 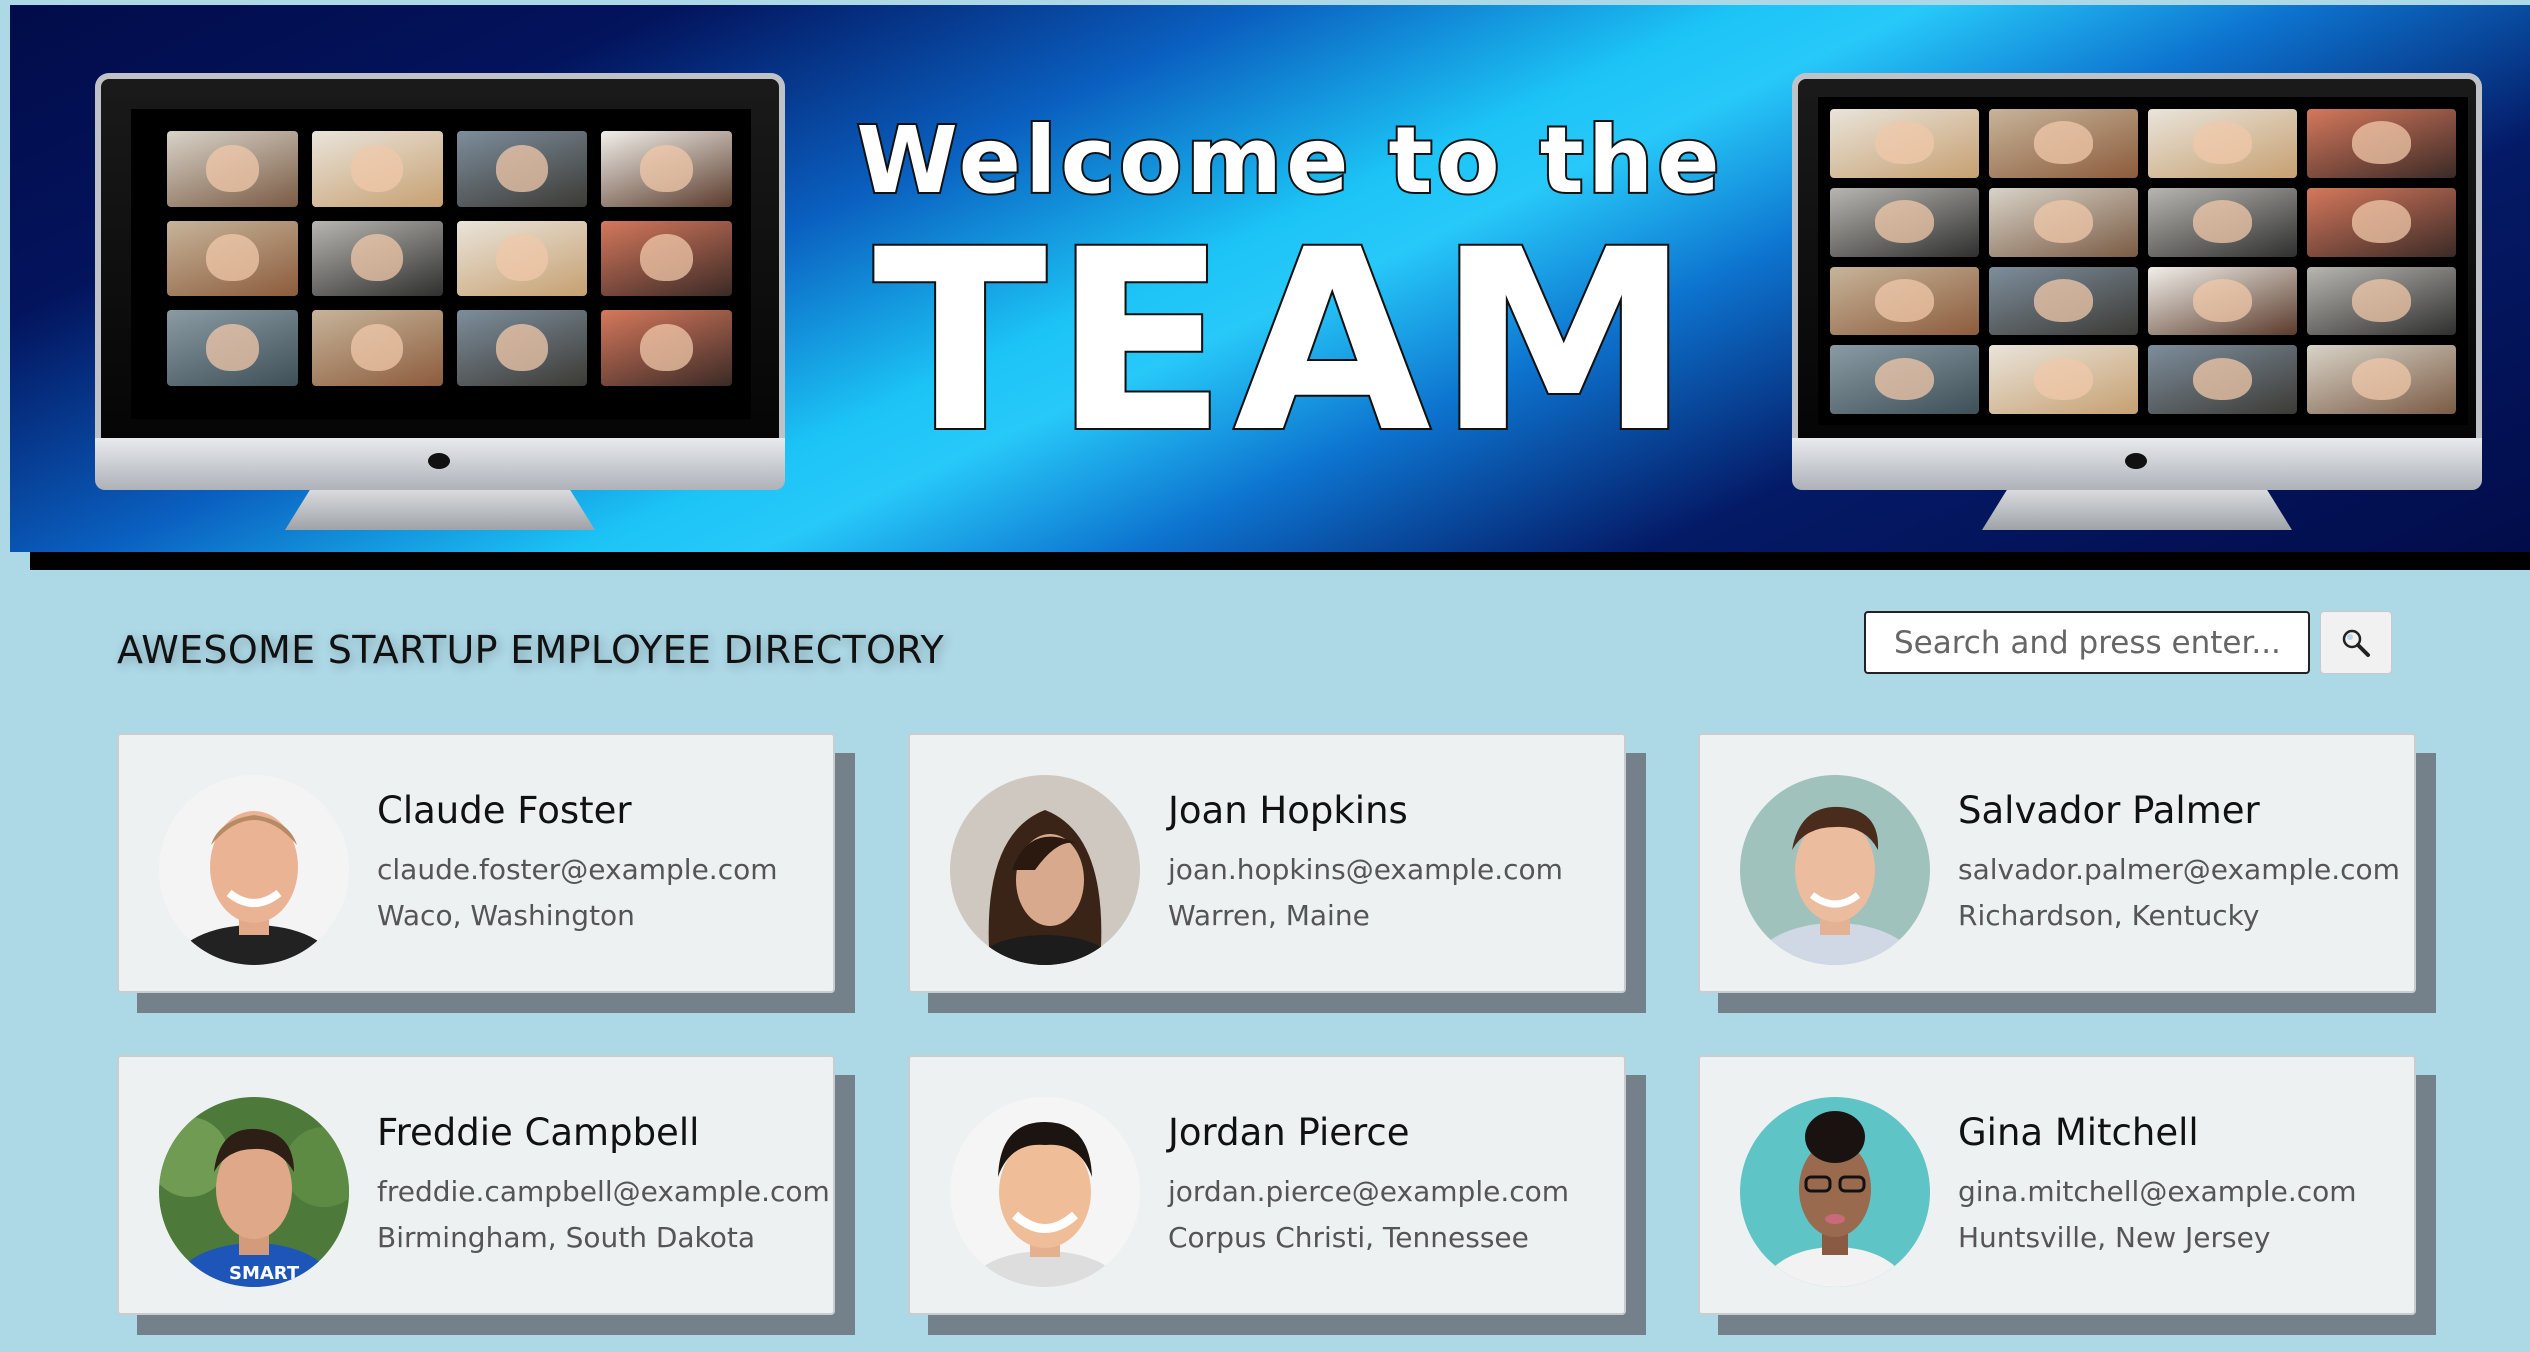 I want to click on avatar: SMART, so click(x=254, y=1192).